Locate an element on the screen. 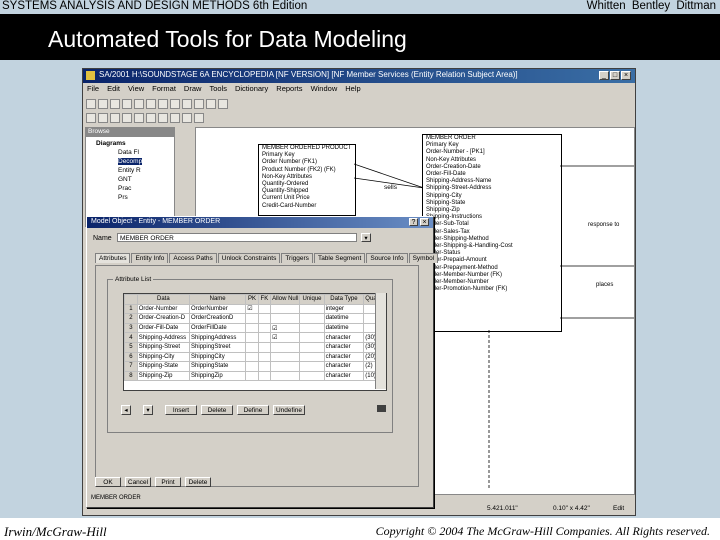 The width and height of the screenshot is (720, 540). column-header: Unique is located at coordinates (312, 299).